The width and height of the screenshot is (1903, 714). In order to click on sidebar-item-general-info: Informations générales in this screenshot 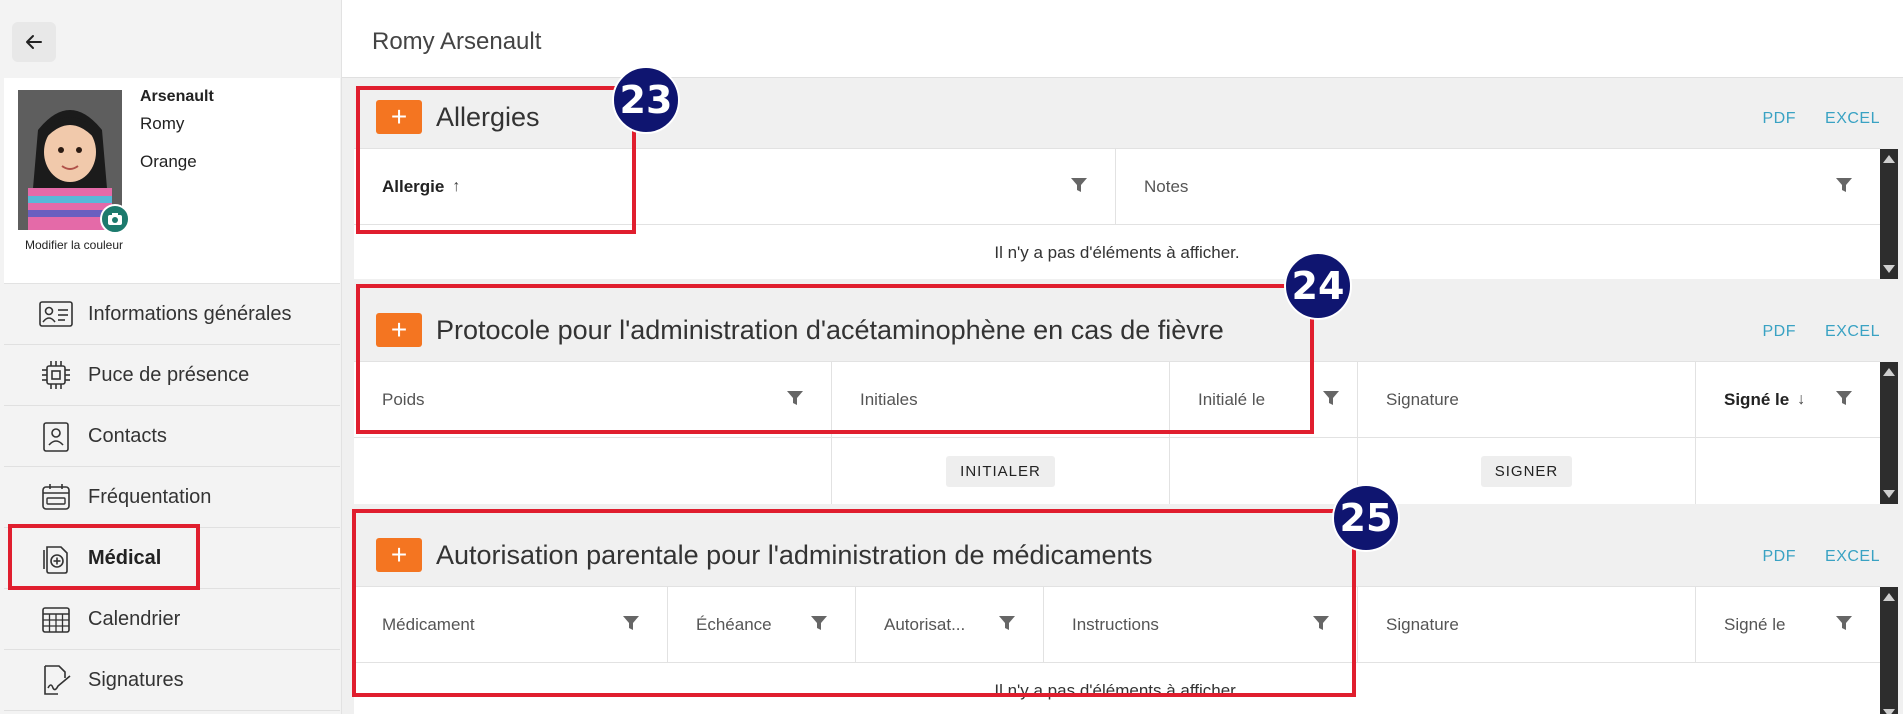, I will do `click(172, 314)`.